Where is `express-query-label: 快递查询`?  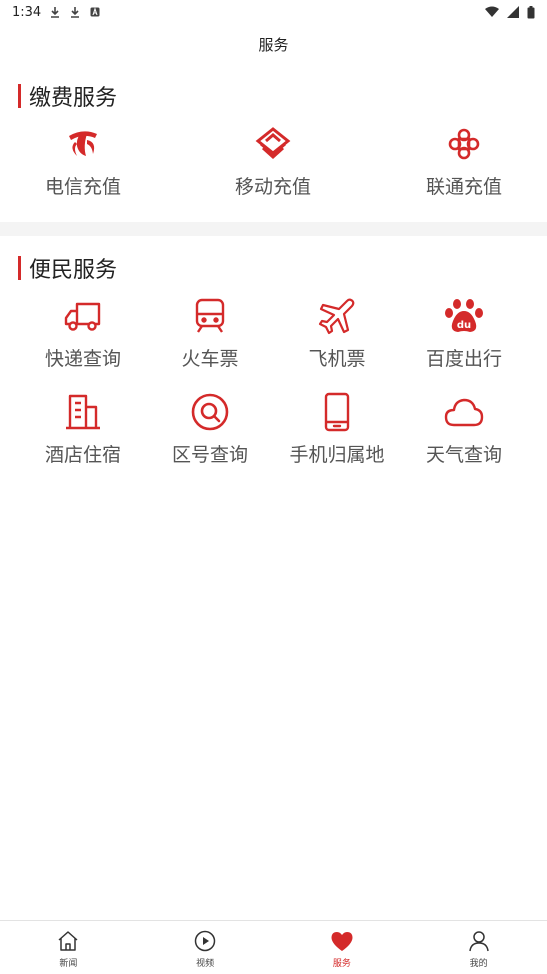
express-query-label: 快递查询 is located at coordinates (82, 359).